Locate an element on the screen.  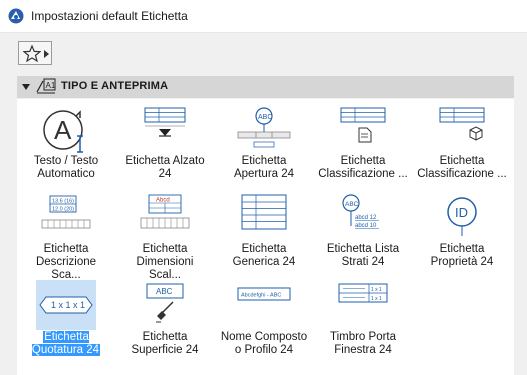
item-label: Etichetta Apertura 24 is located at coordinates (264, 167).